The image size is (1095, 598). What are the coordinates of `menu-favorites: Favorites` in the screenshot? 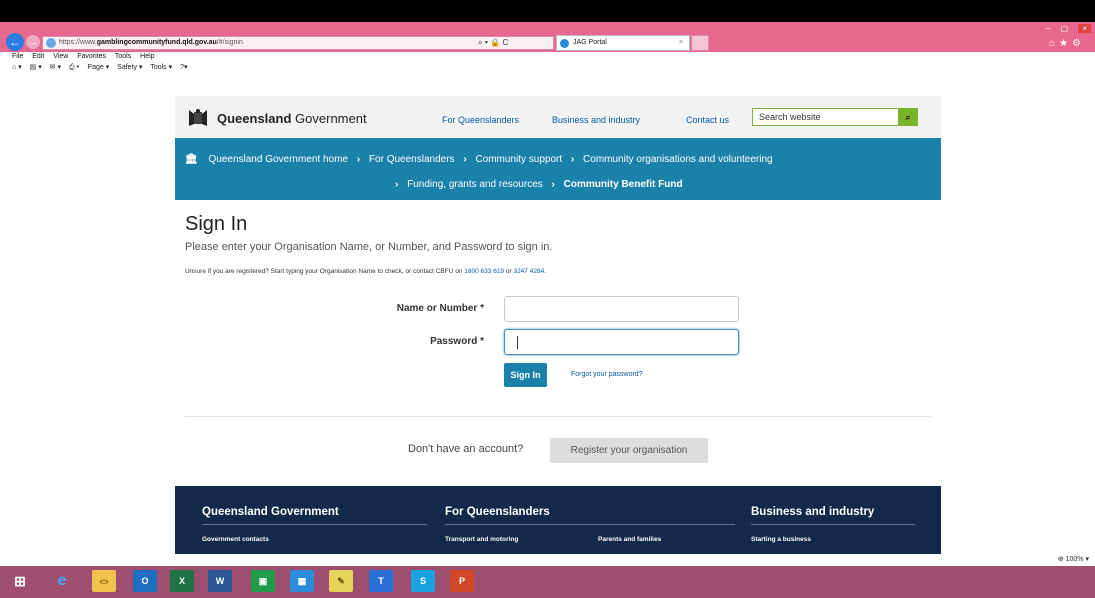 It's located at (91, 56).